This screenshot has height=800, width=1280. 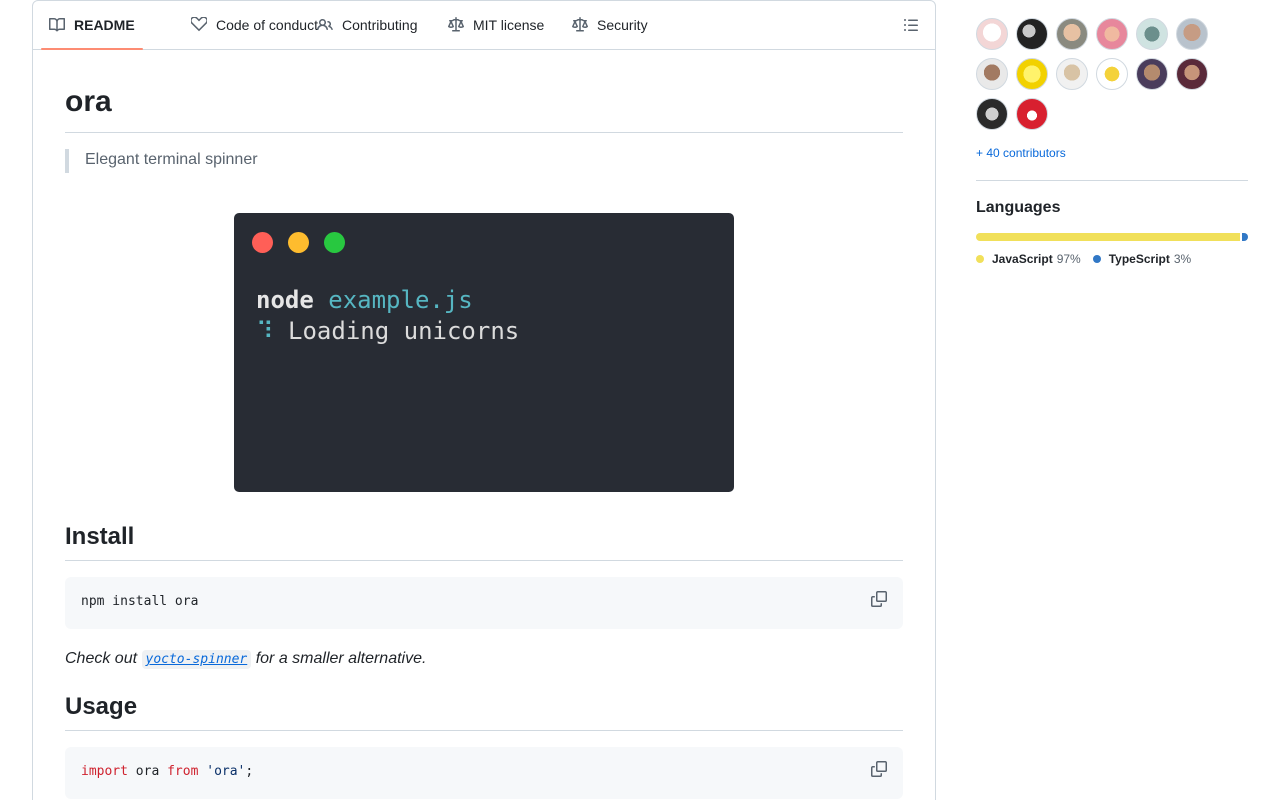 I want to click on tab-label: README, so click(x=104, y=25).